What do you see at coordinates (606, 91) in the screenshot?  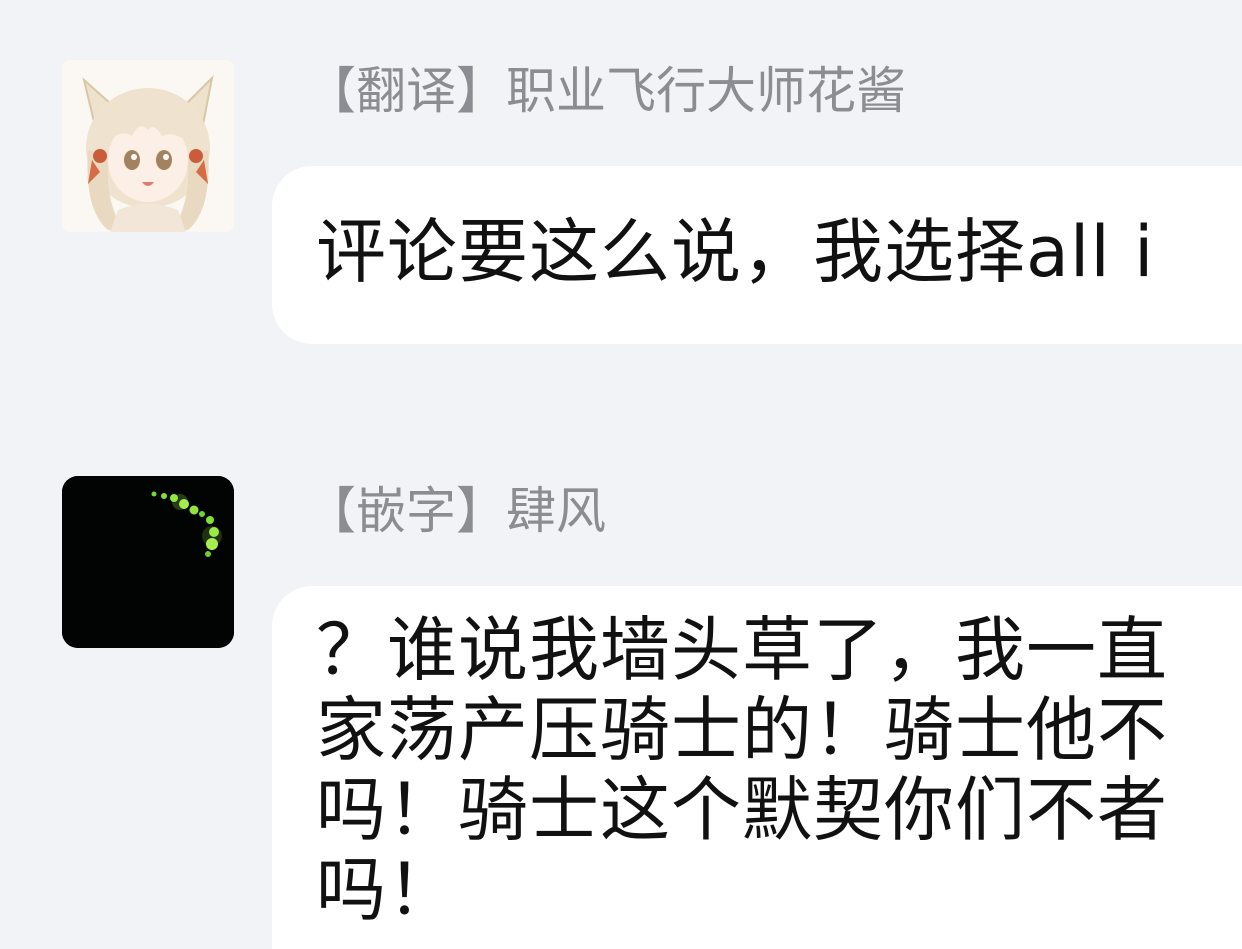 I see `sender-name: 【翻译】职业飞行大师花酱` at bounding box center [606, 91].